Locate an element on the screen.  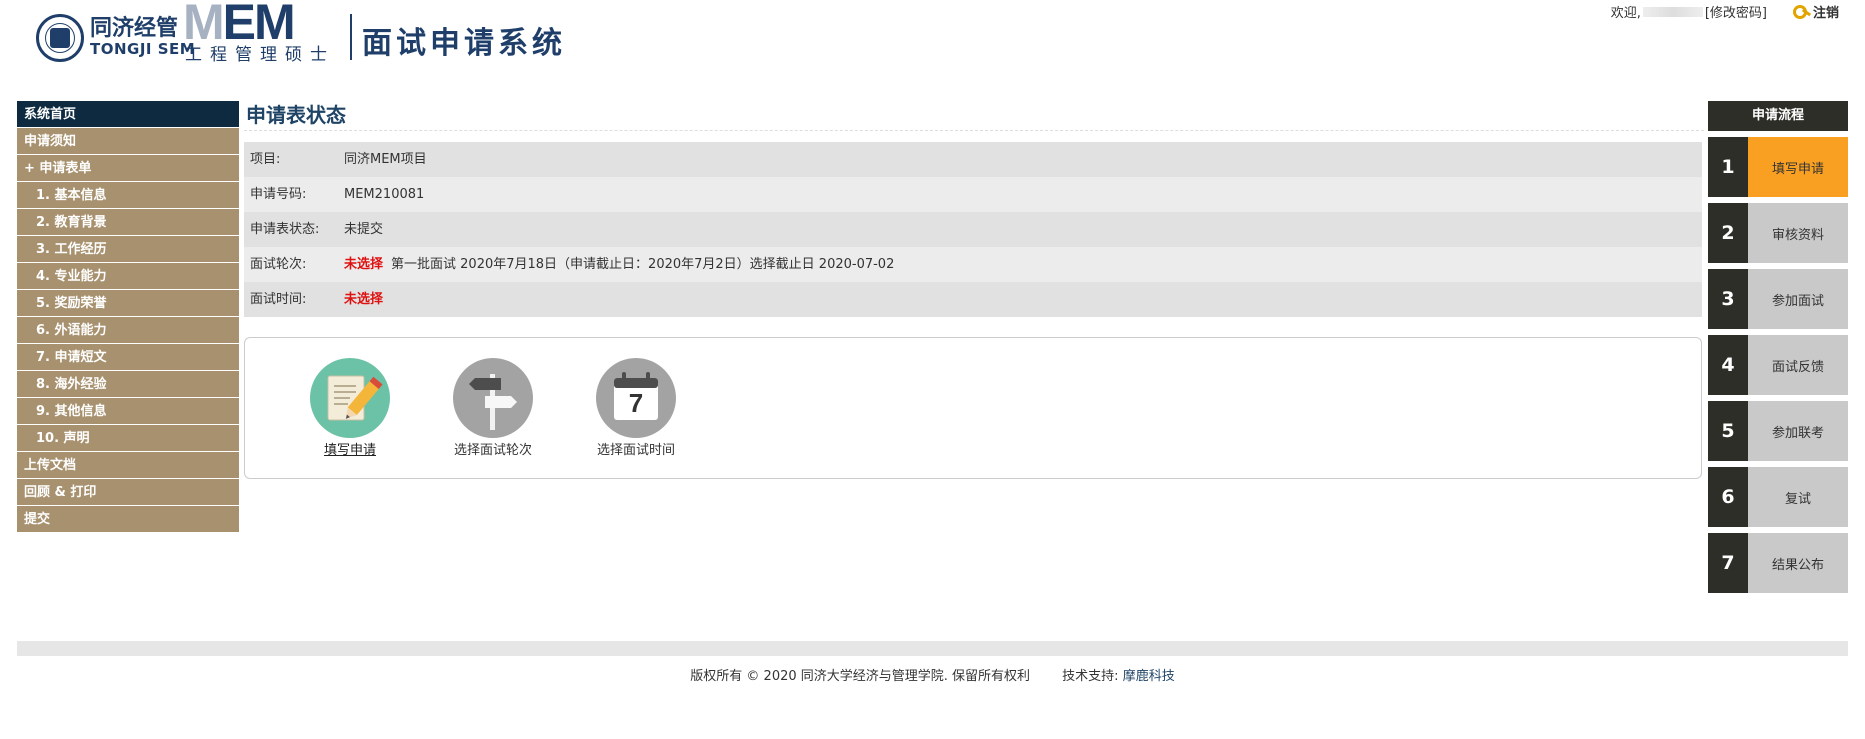
flow-step-label: 面试反馈 is located at coordinates (1798, 365).